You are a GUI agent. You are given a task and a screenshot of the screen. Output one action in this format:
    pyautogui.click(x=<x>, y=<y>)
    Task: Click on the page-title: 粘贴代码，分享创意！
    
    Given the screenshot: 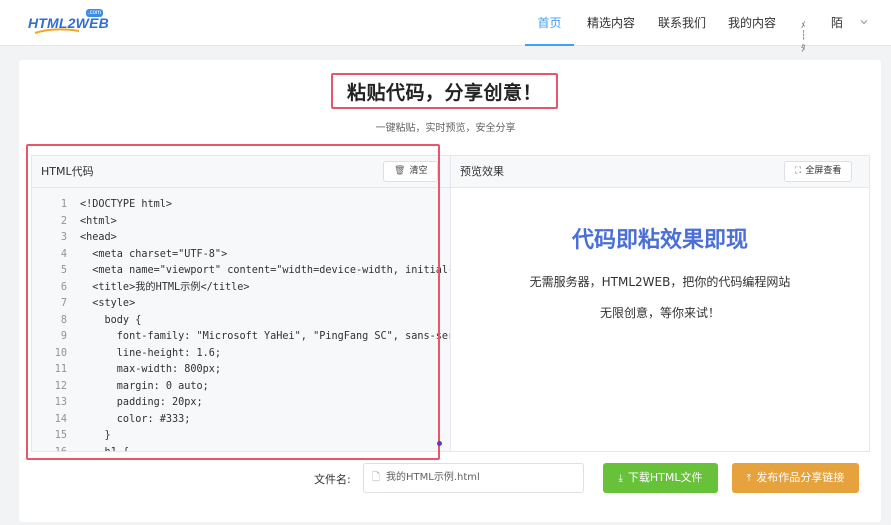 What is the action you would take?
    pyautogui.click(x=444, y=92)
    